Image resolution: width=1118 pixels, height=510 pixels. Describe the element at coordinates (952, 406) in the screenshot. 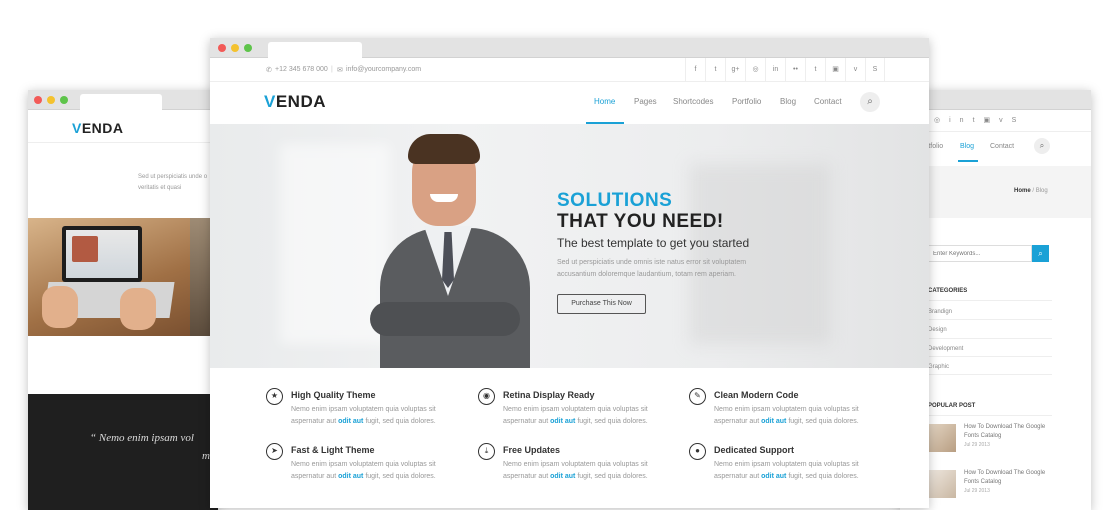

I see `popular-title: POPULAR POST` at that location.